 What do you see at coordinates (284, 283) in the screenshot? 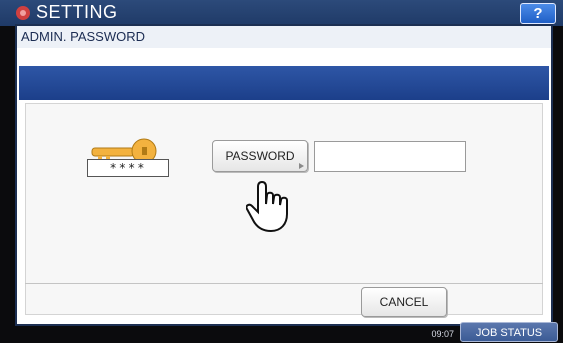
I see `divider` at bounding box center [284, 283].